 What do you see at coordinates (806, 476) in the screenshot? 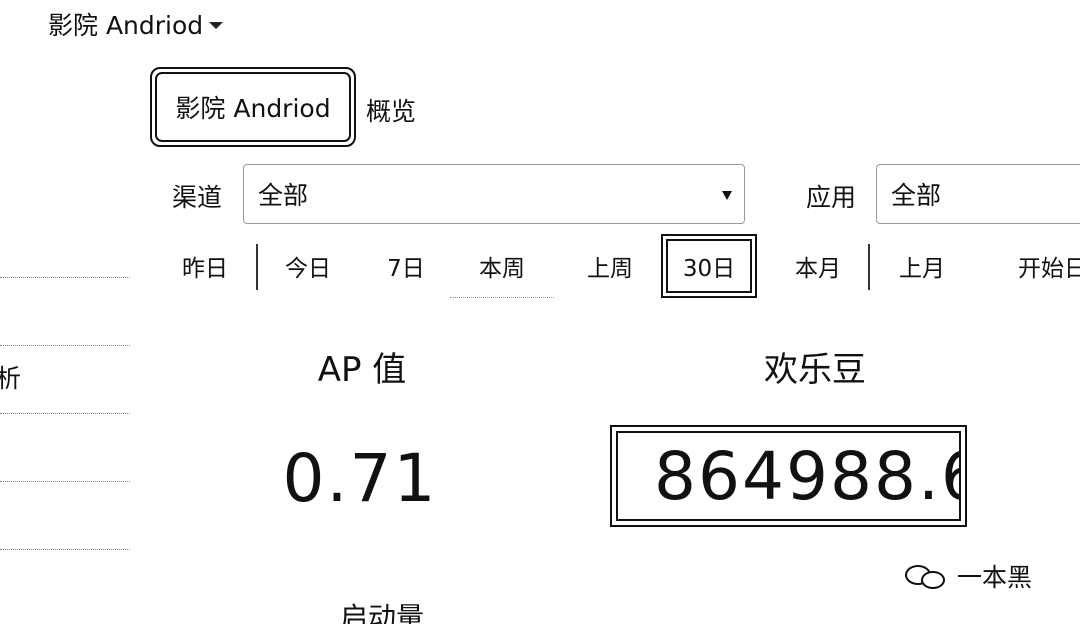
I see `beans-metric-value: 864988.60` at bounding box center [806, 476].